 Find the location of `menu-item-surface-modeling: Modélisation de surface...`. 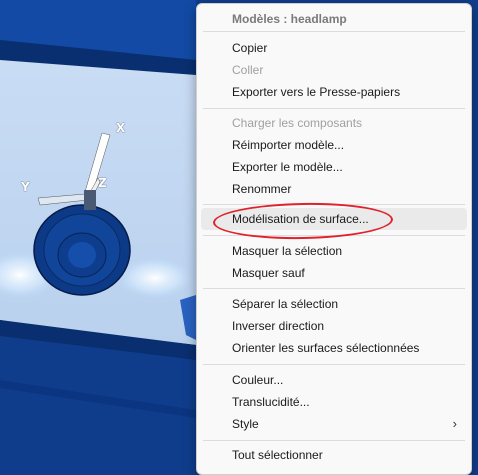

menu-item-surface-modeling: Modélisation de surface... is located at coordinates (334, 219).